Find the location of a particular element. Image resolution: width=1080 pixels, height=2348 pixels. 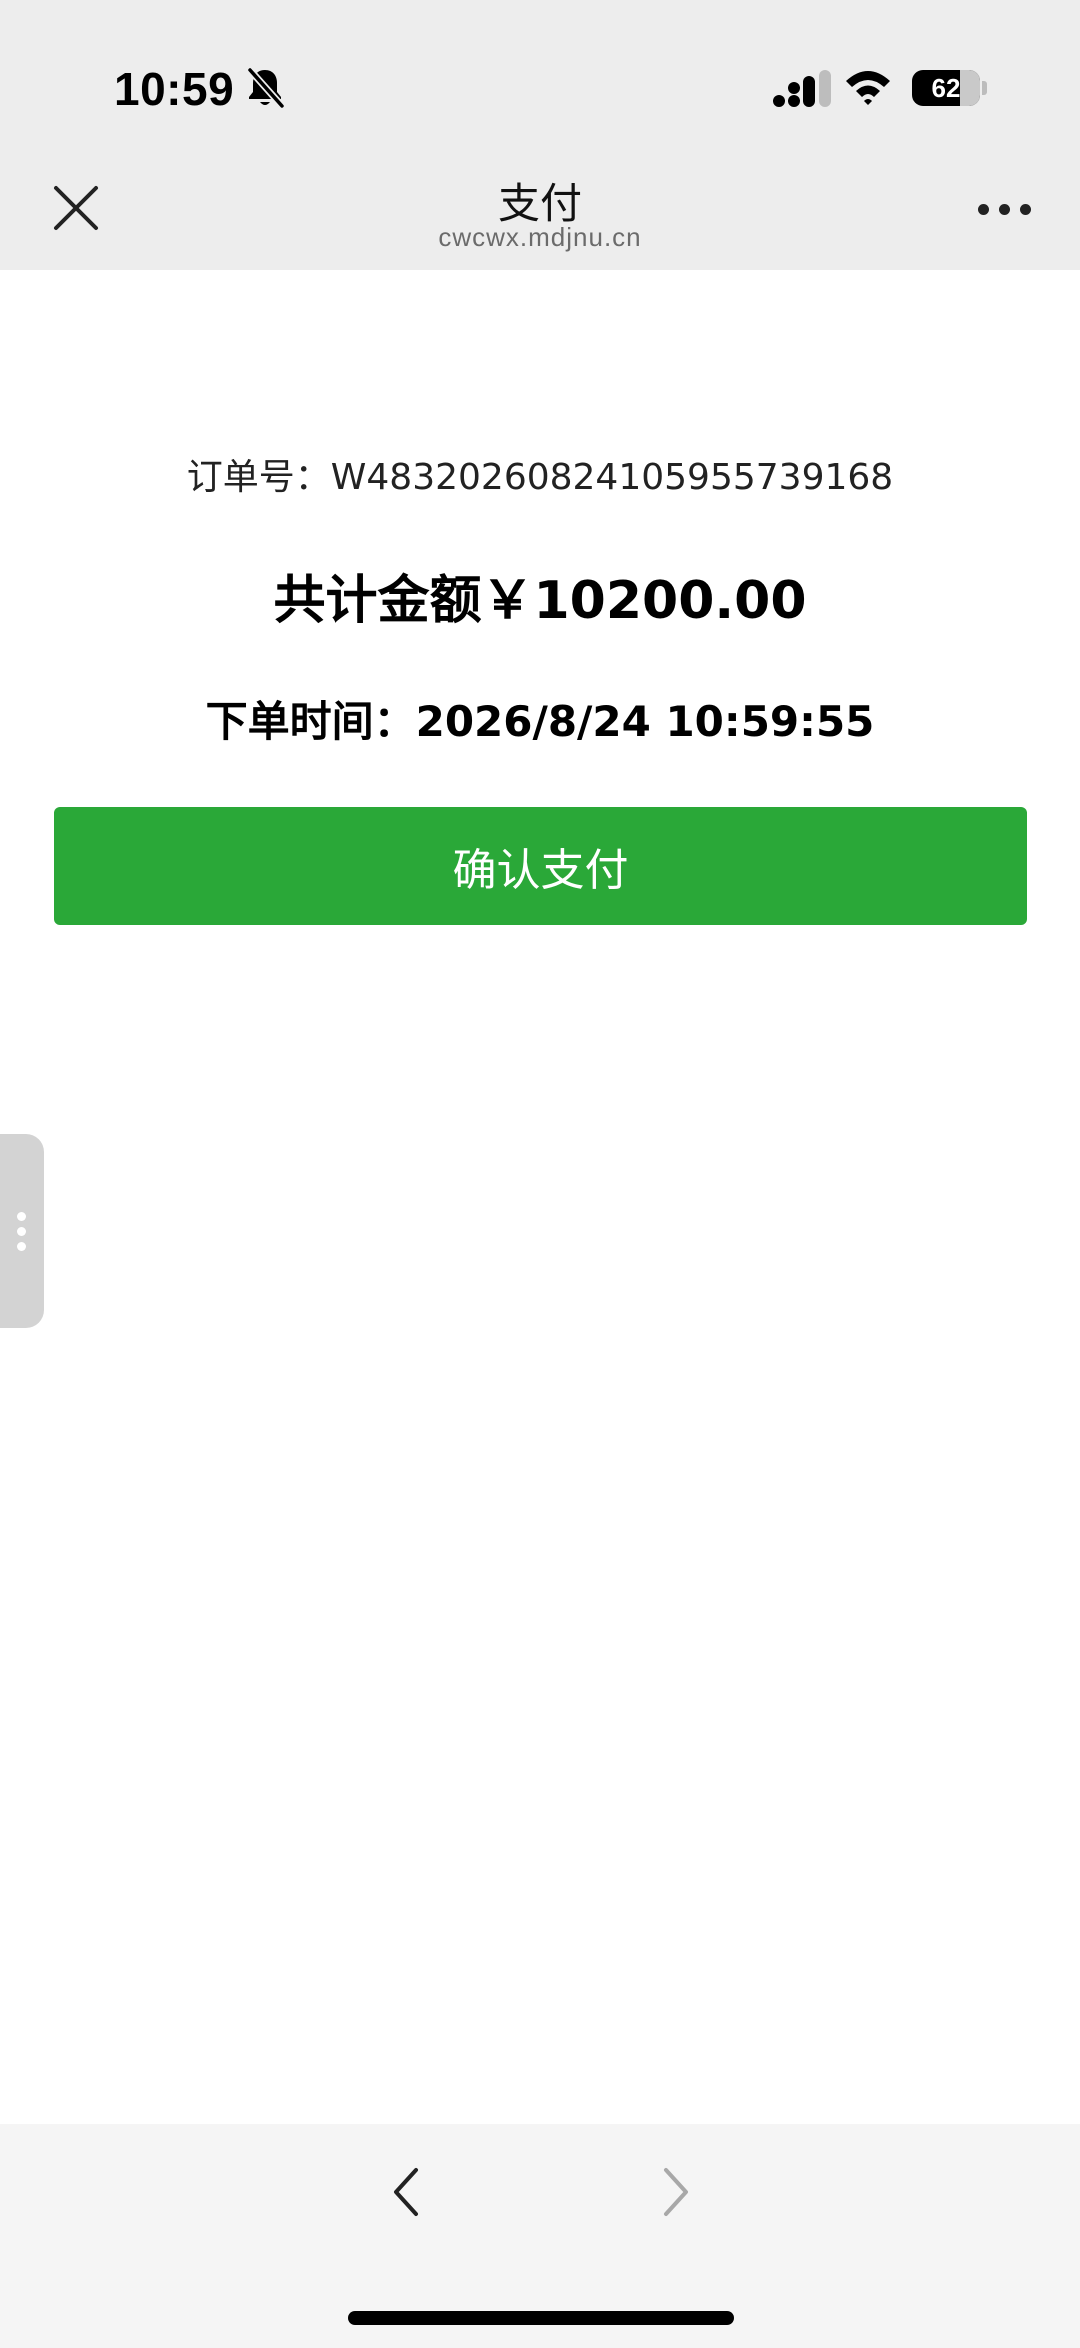

order-number: 订单号：W48320260824105955739168 is located at coordinates (540, 477).